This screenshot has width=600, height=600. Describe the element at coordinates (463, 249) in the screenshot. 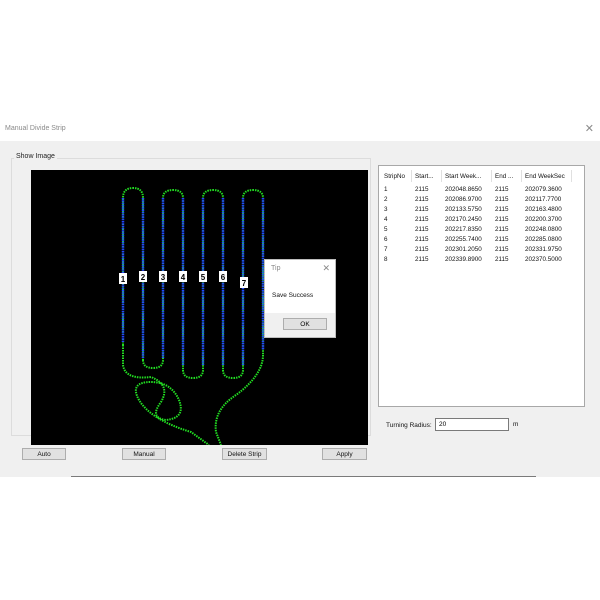

I see `cell-start-weeksec: 202301.2050` at that location.